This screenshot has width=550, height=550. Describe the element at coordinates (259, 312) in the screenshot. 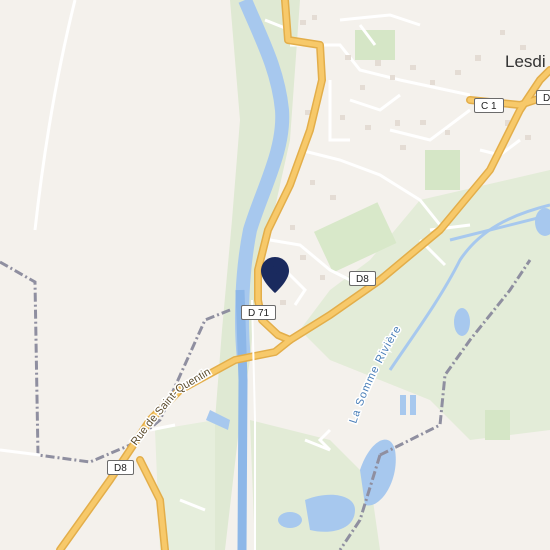

I see `road-shield-d71: D 71` at that location.